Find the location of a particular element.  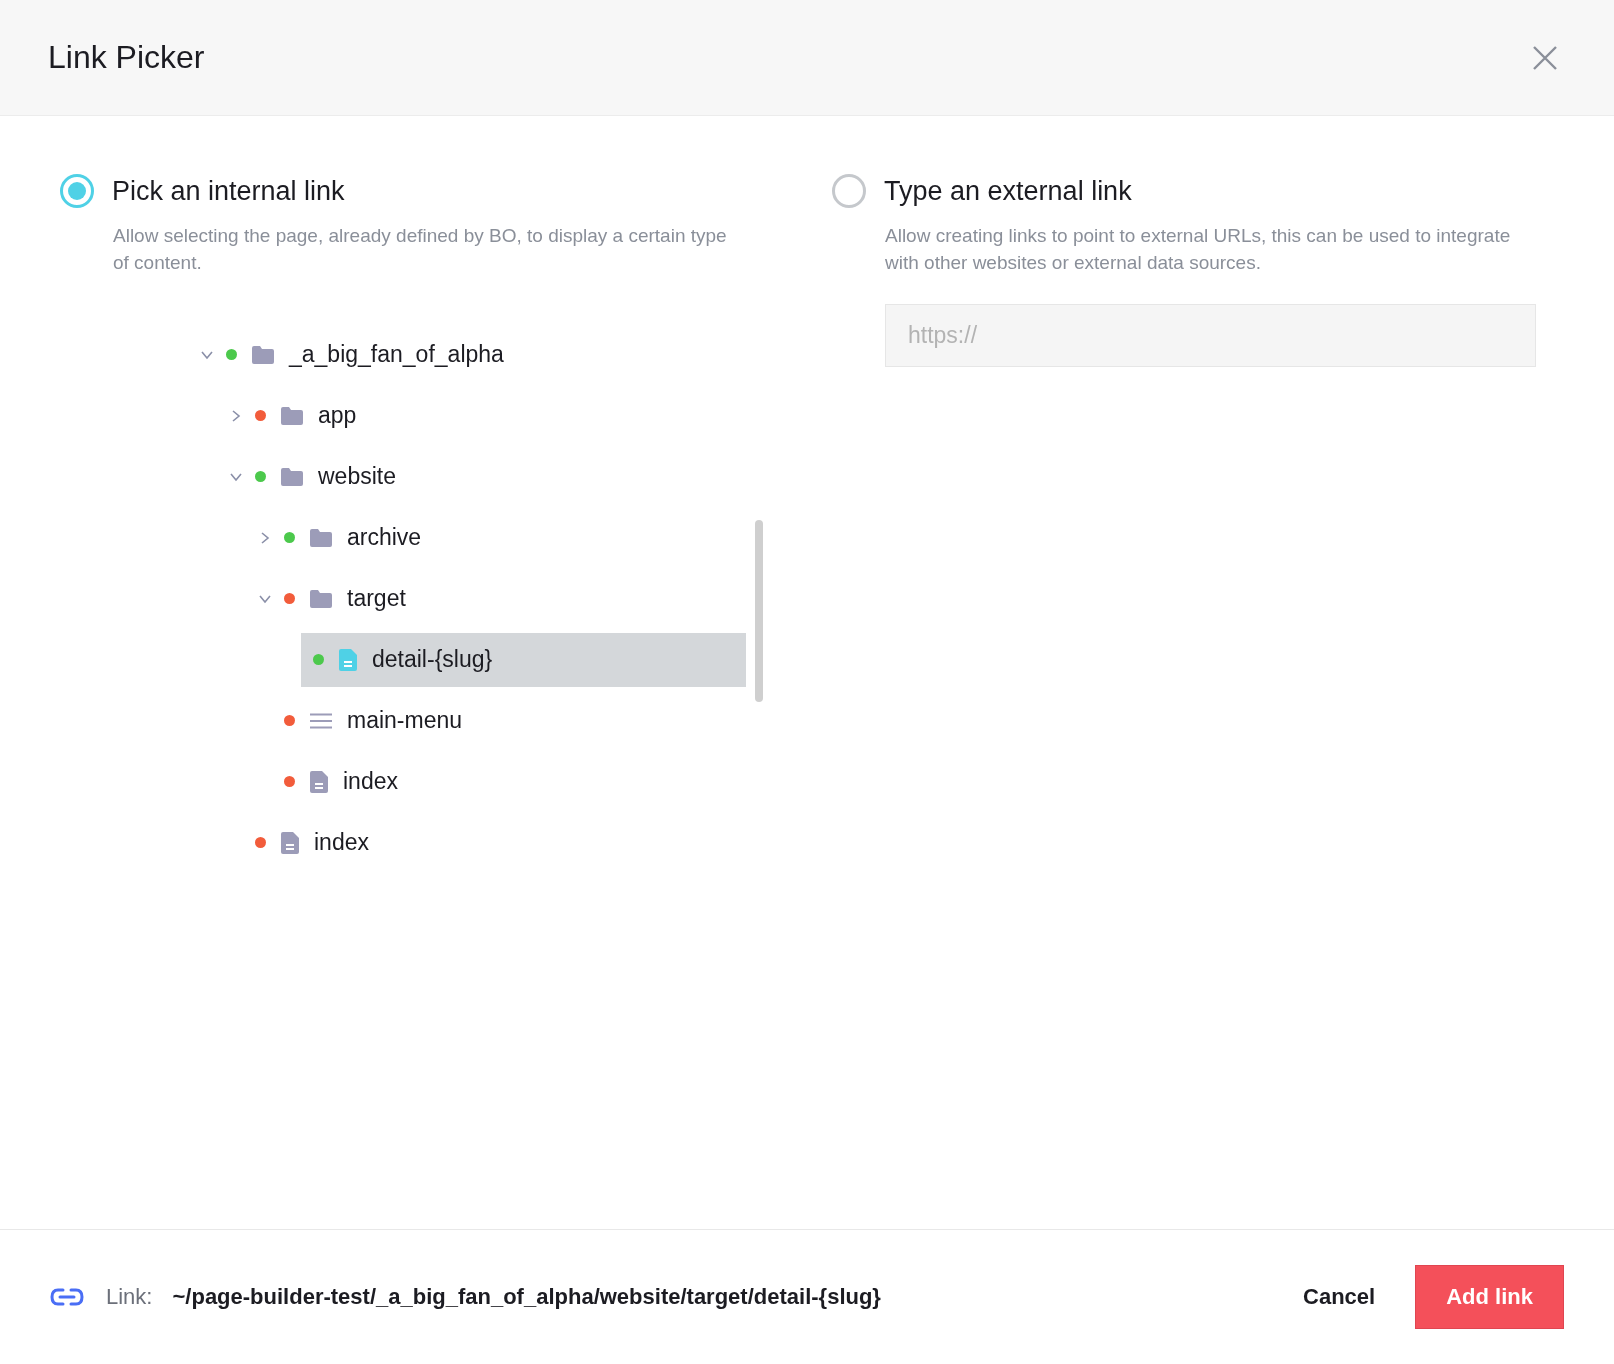

link-path: ~/page-builder-test/_a_big_fan_of_alpha/website/target/detail-{slug} is located at coordinates (526, 1297).